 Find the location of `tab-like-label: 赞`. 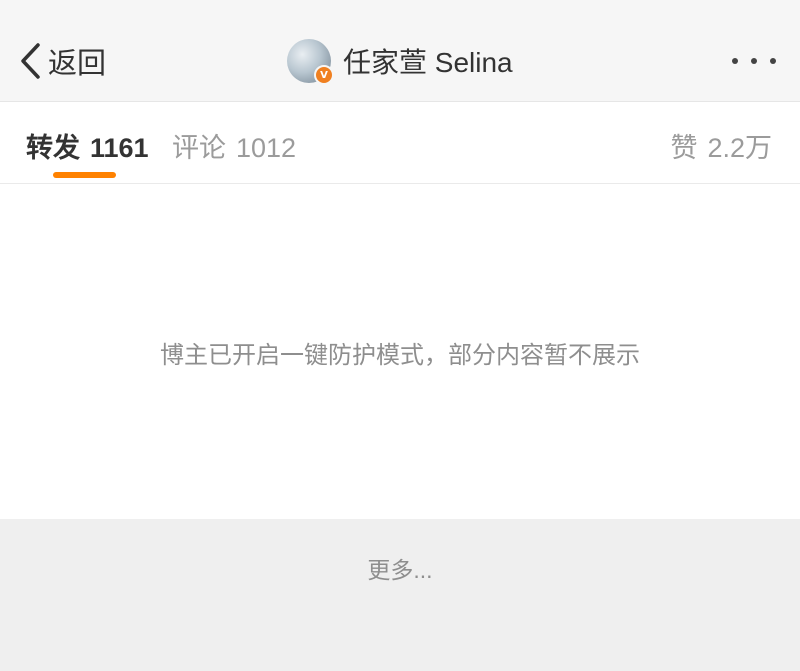

tab-like-label: 赞 is located at coordinates (684, 148).